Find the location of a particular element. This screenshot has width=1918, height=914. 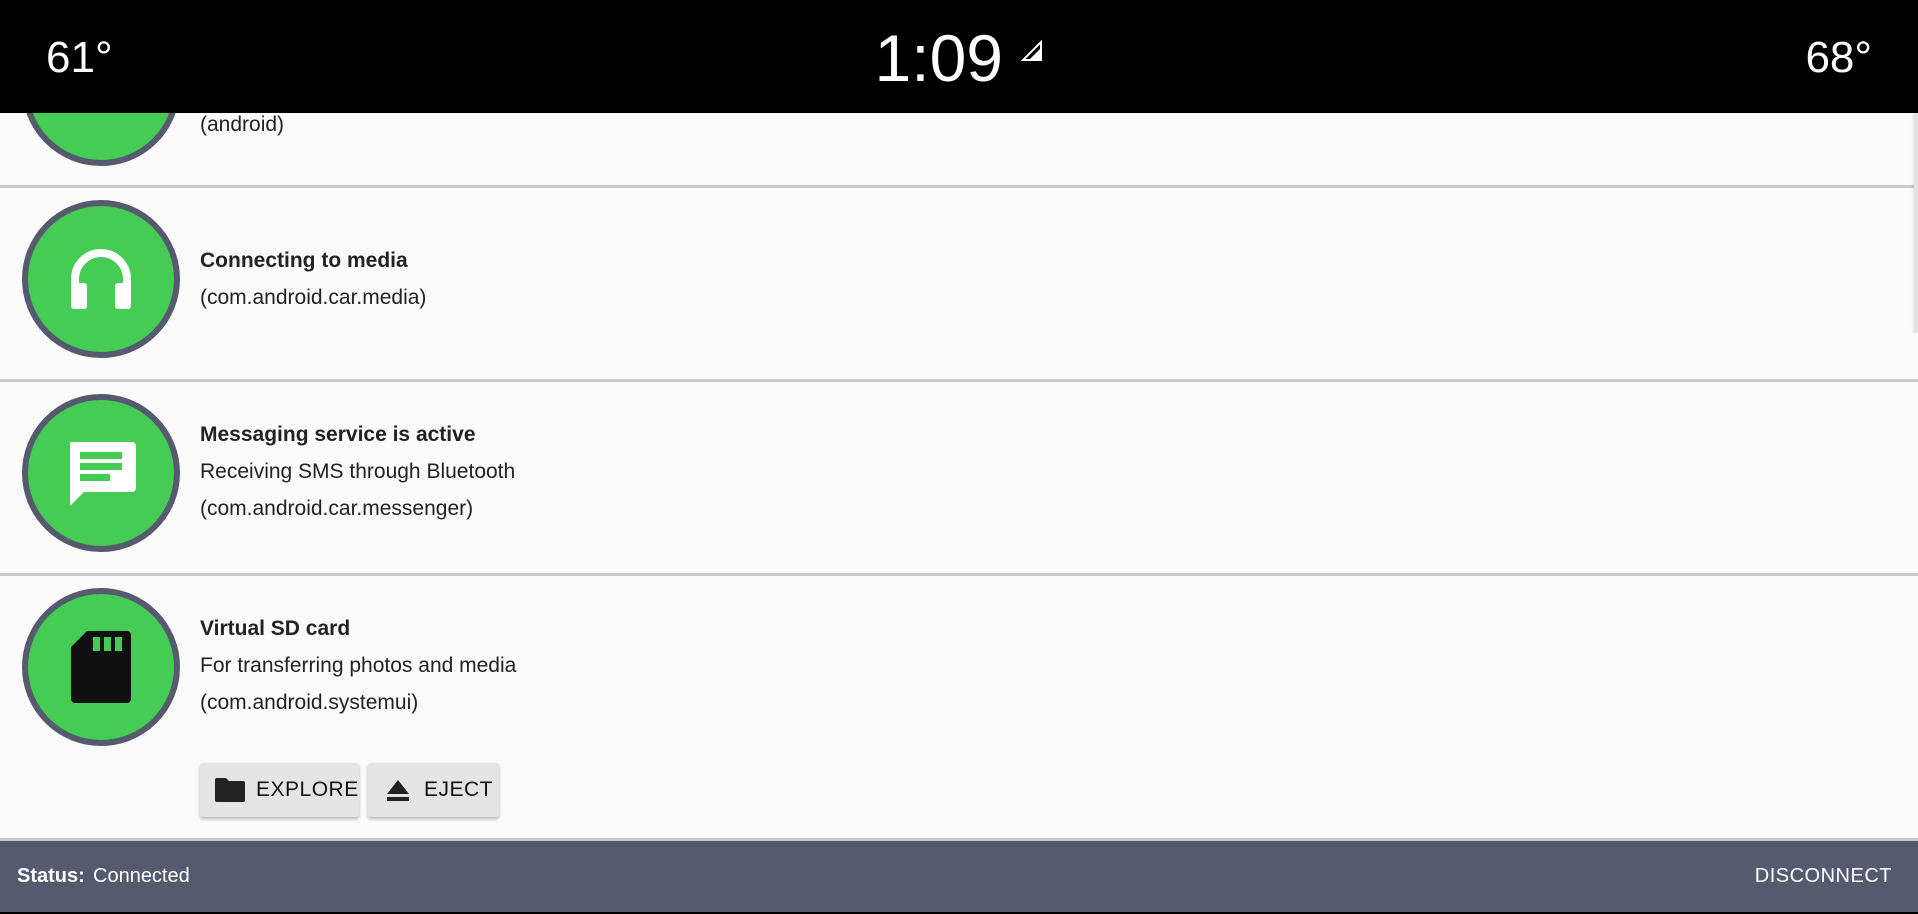

eject-label: EJECT is located at coordinates (459, 789).